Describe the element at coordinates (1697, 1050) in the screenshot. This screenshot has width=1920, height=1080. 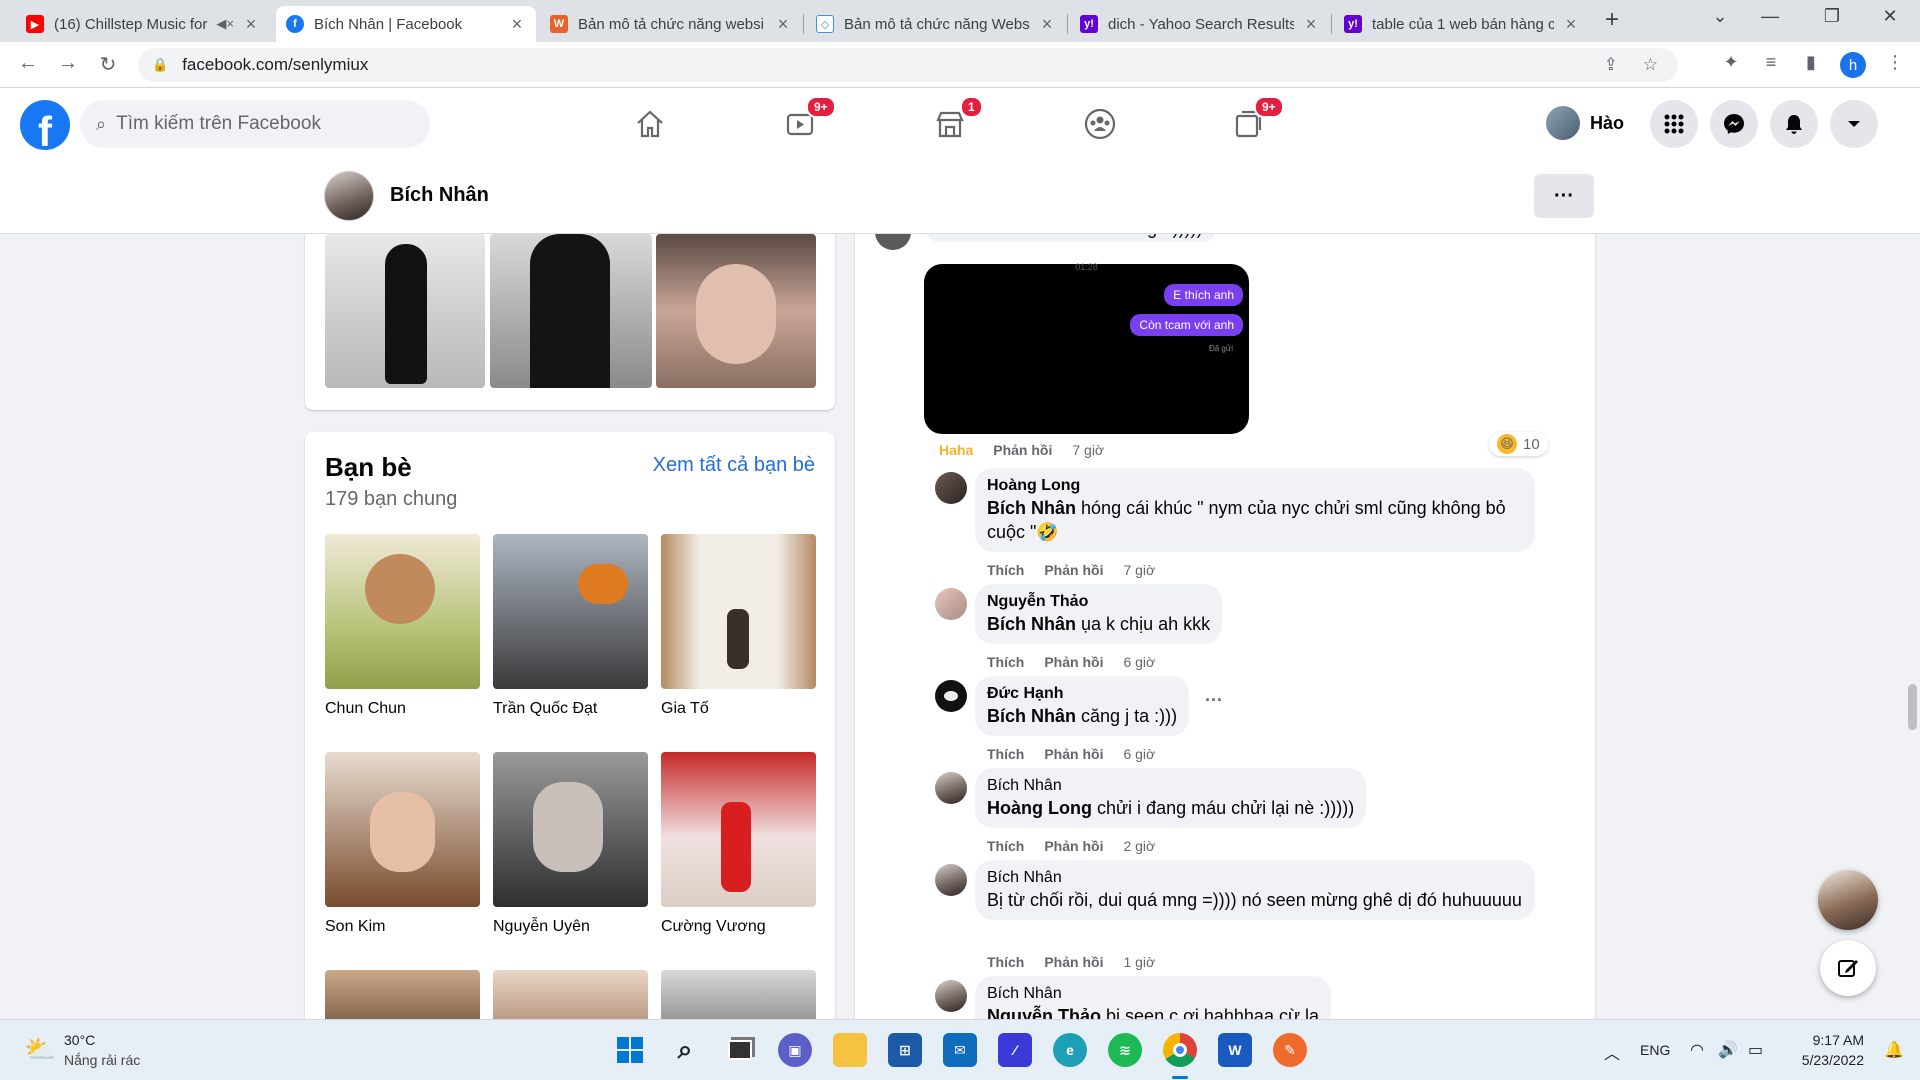
I see `wifi-icon: ◠` at that location.